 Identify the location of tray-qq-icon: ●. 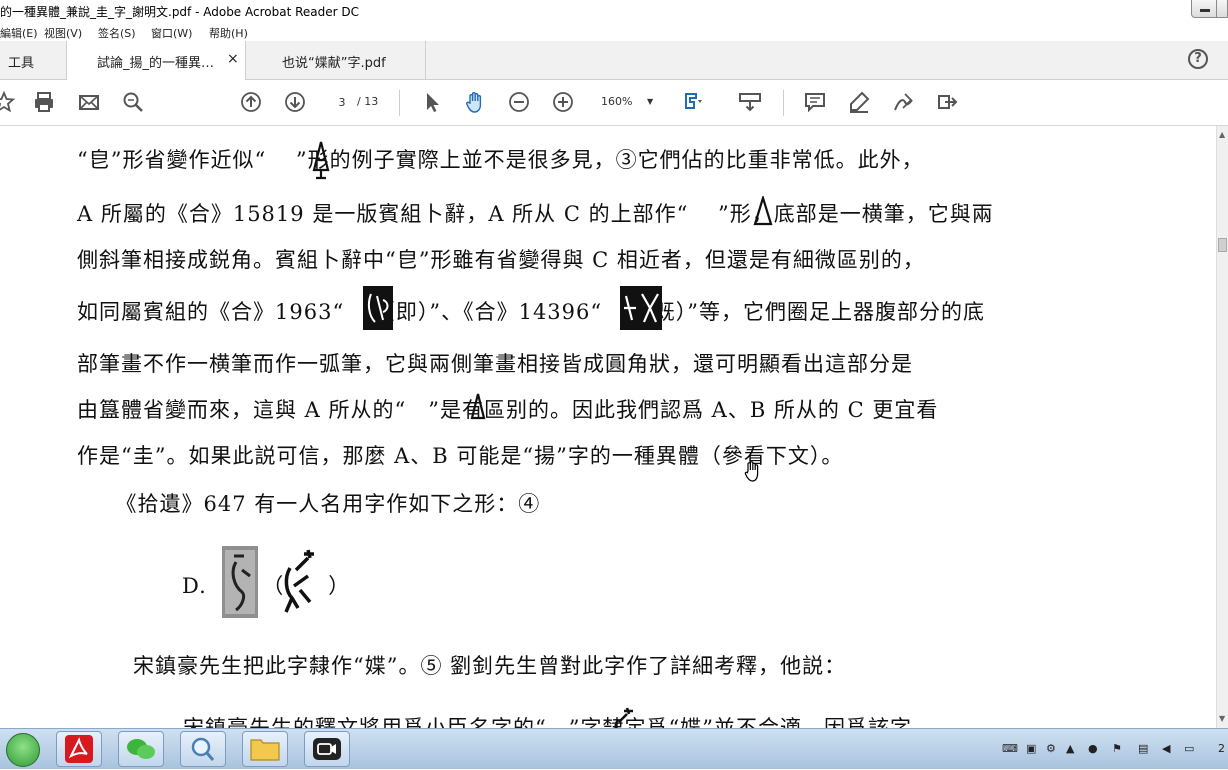
(1093, 748).